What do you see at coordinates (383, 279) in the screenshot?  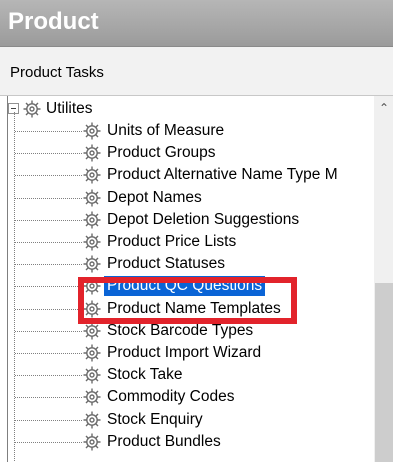 I see `vertical-scrollbar: ⌃` at bounding box center [383, 279].